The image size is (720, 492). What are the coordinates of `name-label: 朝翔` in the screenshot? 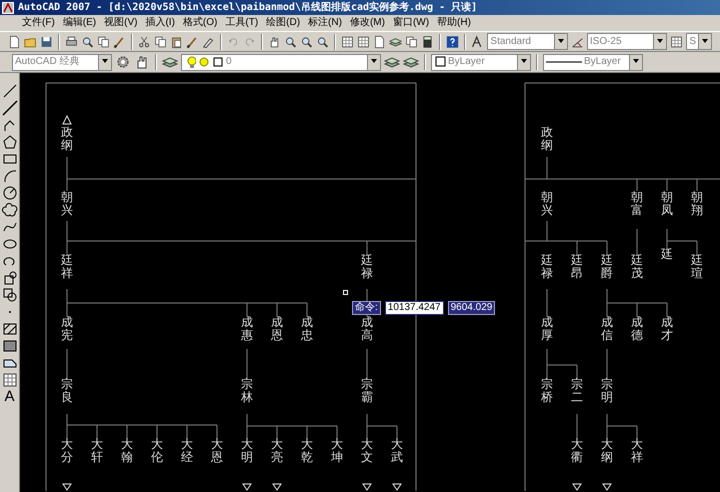 It's located at (697, 204).